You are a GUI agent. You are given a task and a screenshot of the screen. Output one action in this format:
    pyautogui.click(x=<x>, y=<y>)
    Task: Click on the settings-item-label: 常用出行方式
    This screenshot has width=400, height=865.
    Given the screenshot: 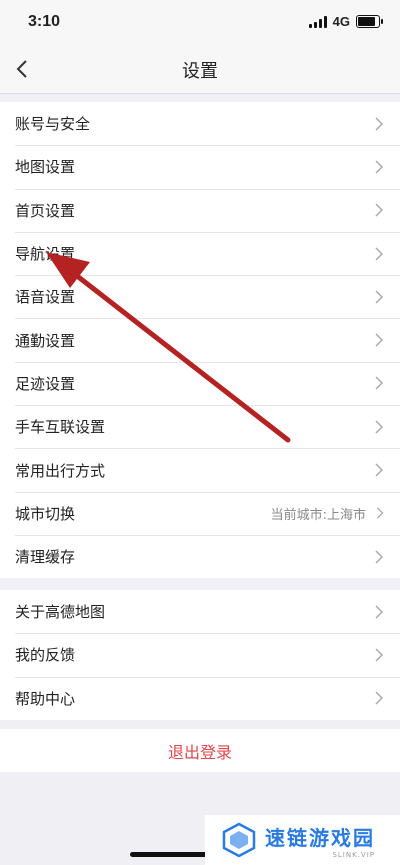 What is the action you would take?
    pyautogui.click(x=60, y=470)
    